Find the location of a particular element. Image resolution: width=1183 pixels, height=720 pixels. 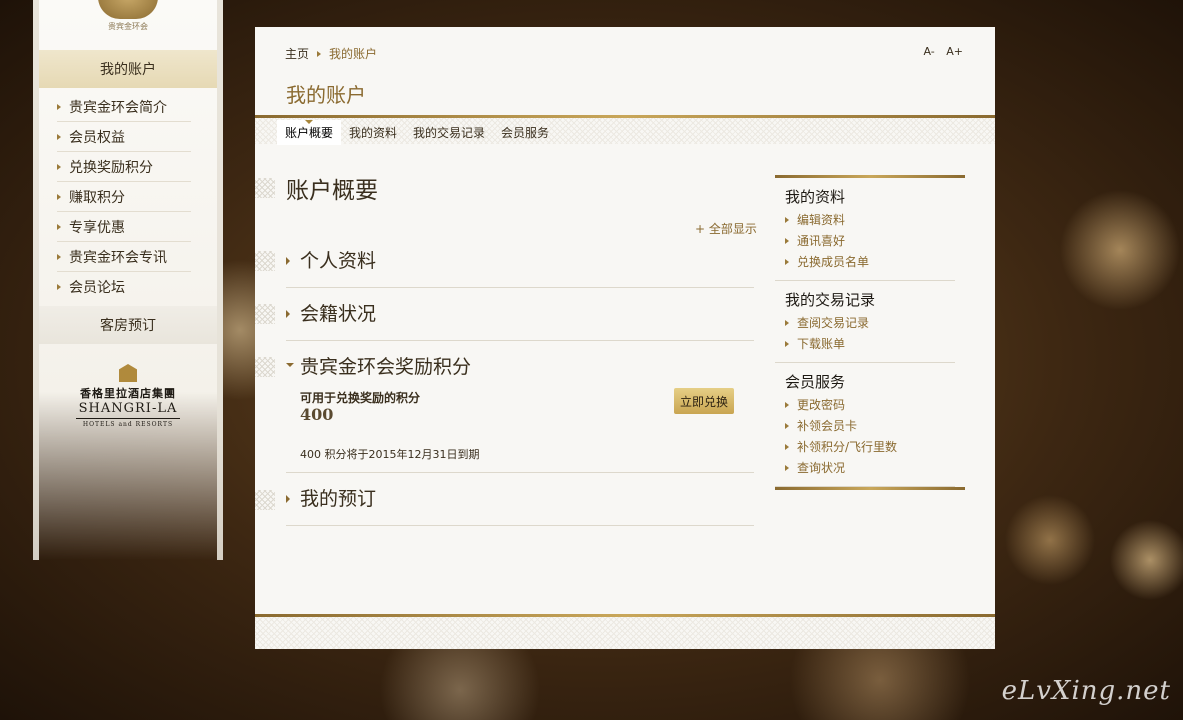

breadcrumb: 主页 我的账户 is located at coordinates (331, 53).